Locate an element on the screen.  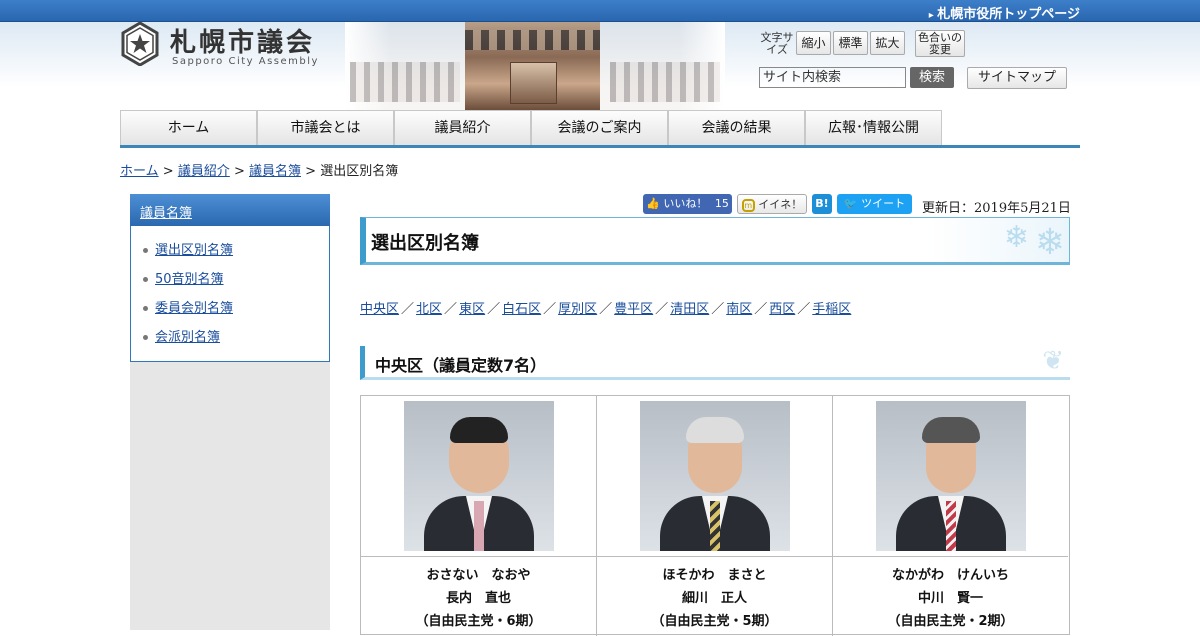
breadcrumb: ホーム > 議員紹介 > 議員名簿 > 選出区別名簿 is located at coordinates (259, 169).